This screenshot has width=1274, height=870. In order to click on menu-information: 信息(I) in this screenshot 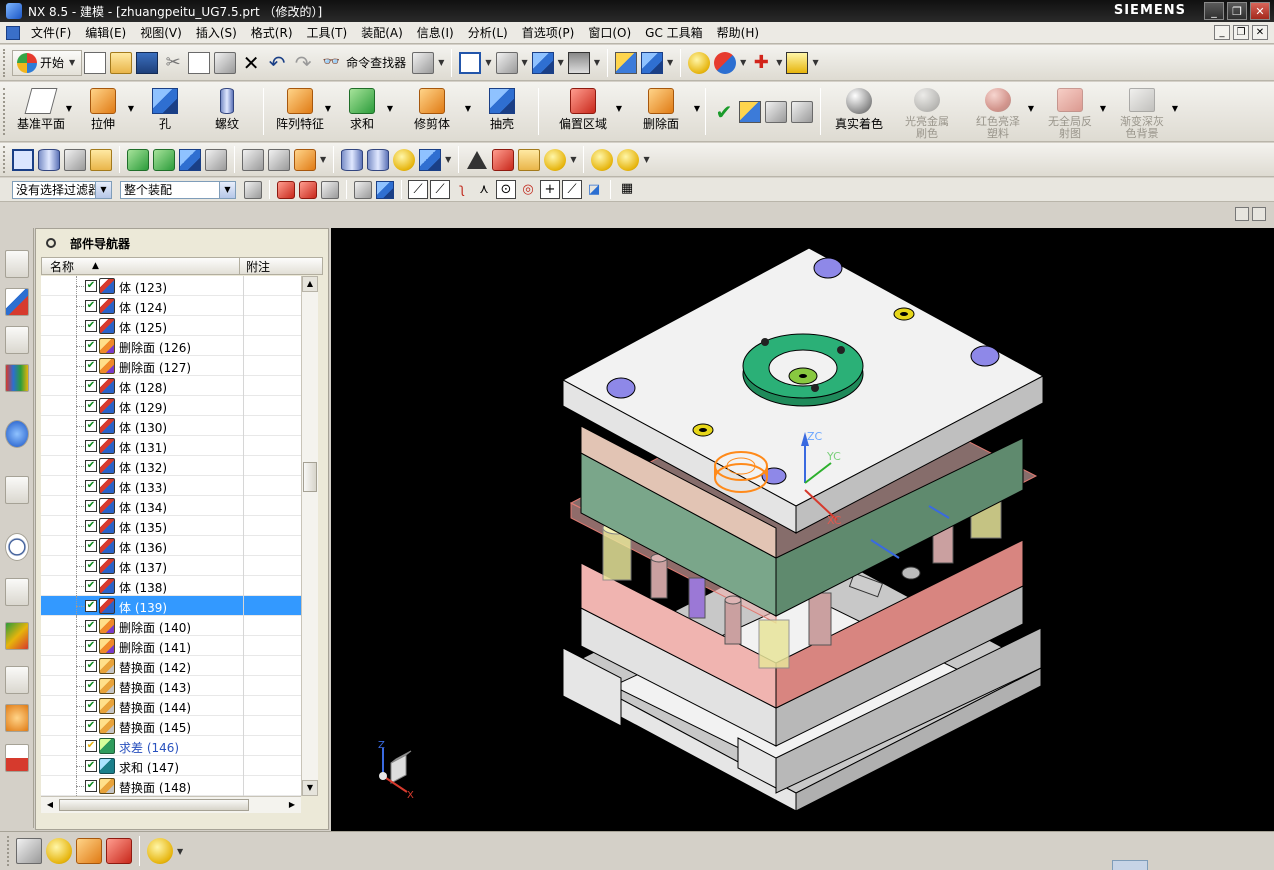, I will do `click(435, 32)`.